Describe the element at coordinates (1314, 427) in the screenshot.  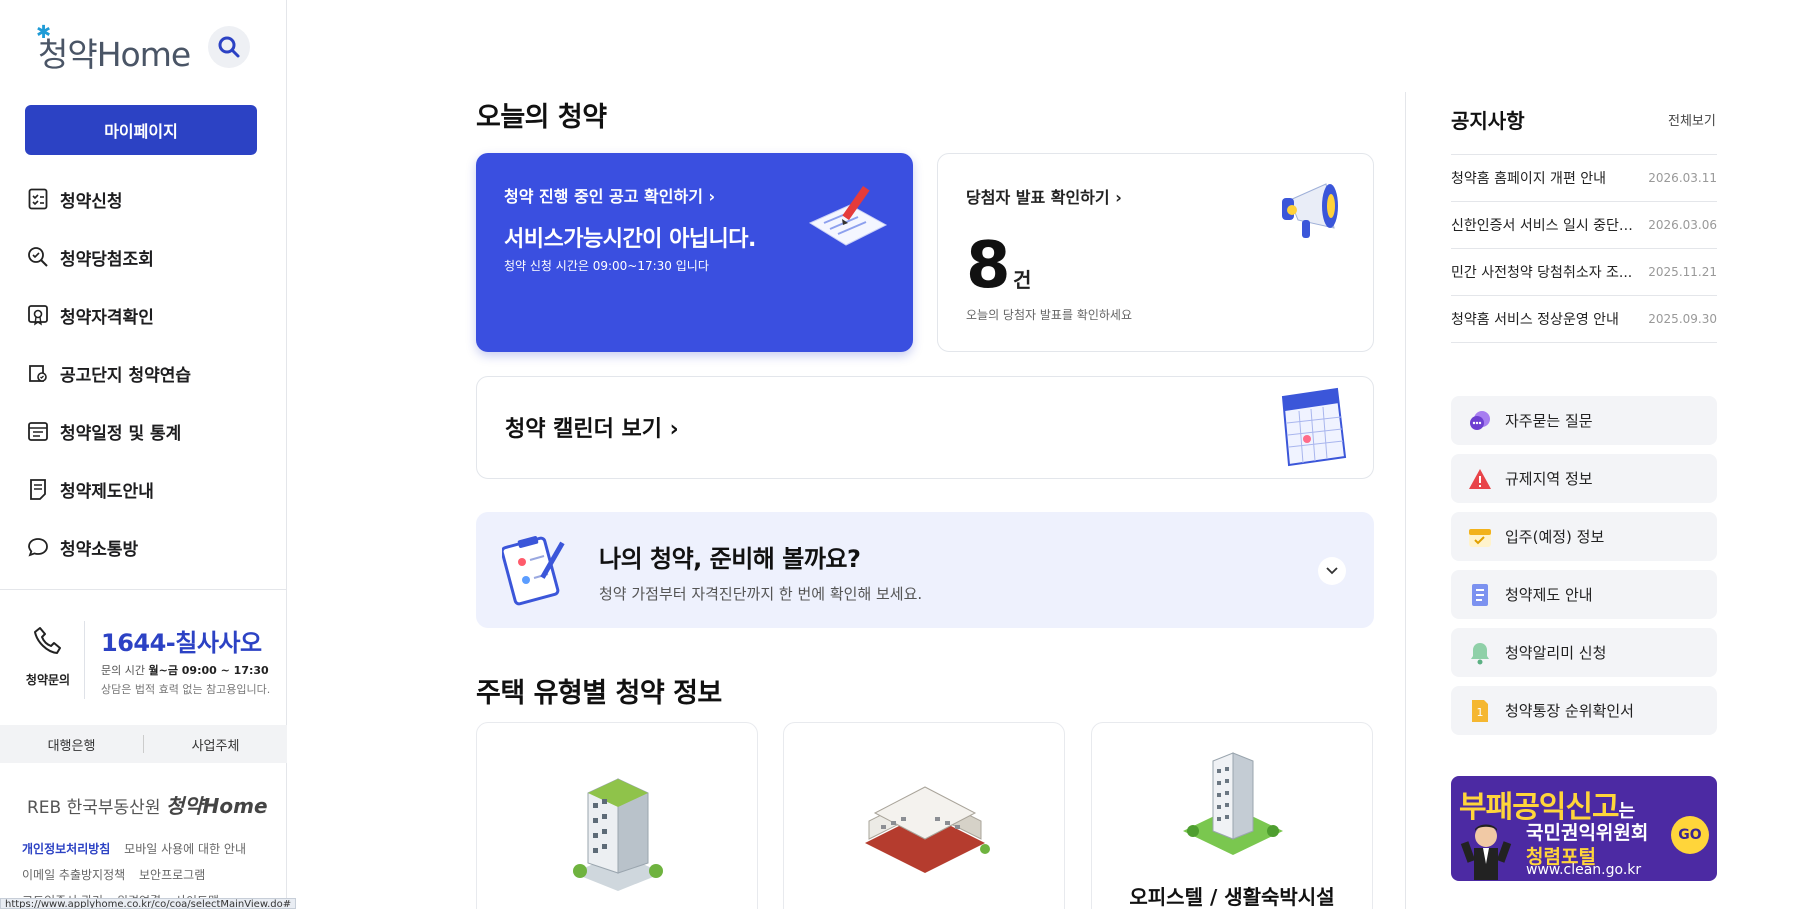
I see `calendar-illustration-icon` at that location.